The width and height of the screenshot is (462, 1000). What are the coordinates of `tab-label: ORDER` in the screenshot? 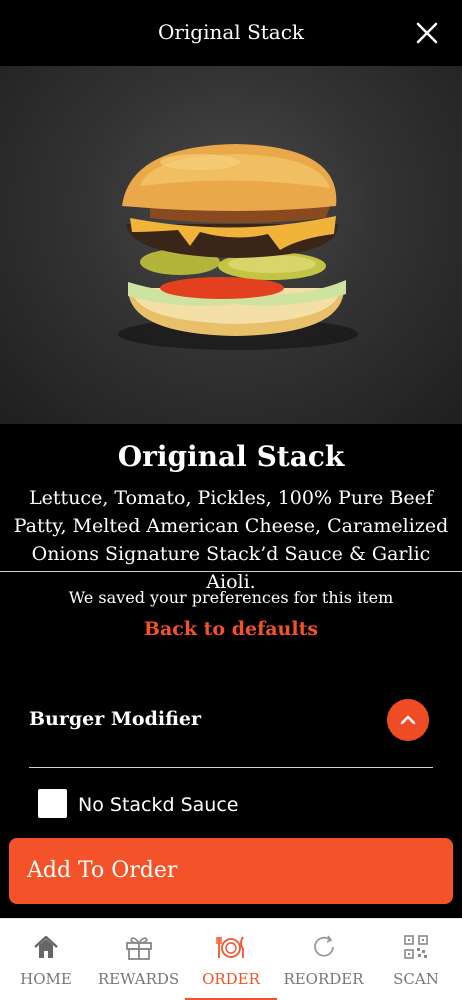 It's located at (231, 979).